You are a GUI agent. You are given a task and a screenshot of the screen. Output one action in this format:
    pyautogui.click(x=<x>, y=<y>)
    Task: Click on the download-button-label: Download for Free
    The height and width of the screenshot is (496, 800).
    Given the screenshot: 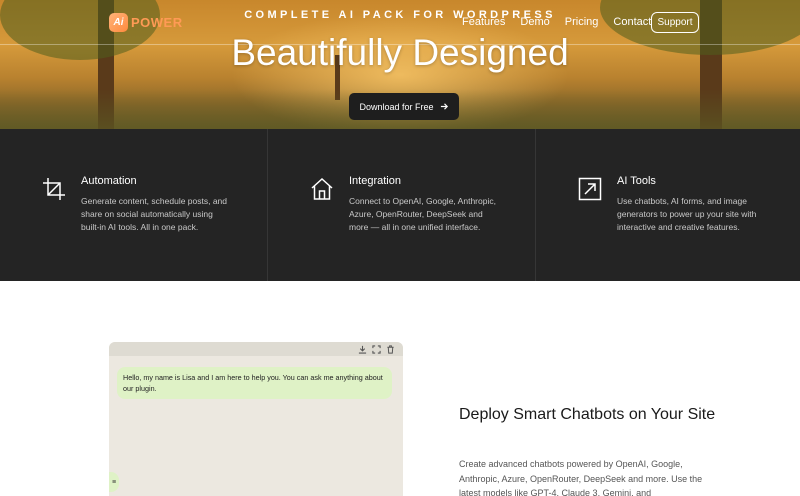 What is the action you would take?
    pyautogui.click(x=396, y=106)
    